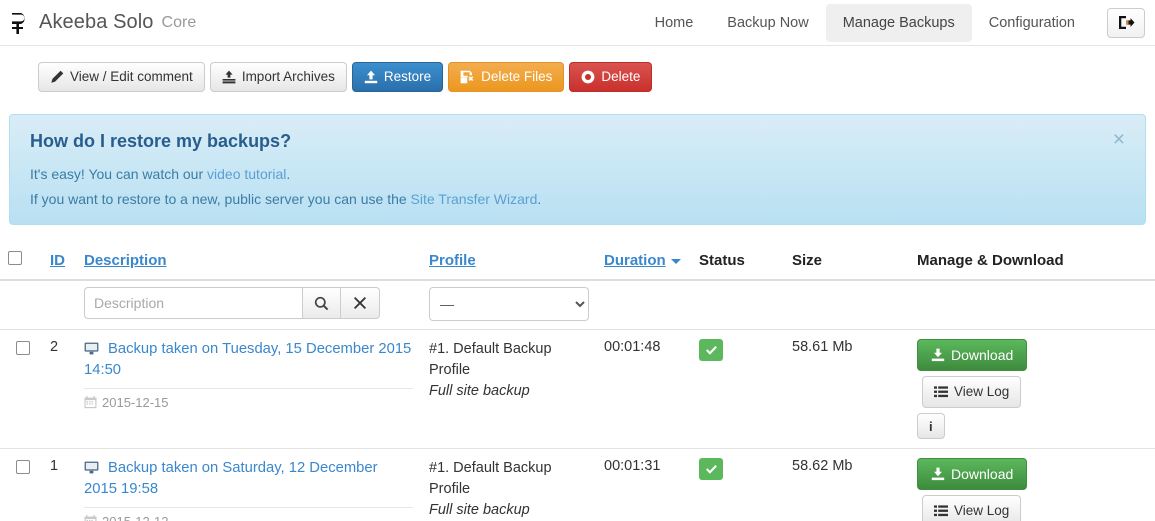 This screenshot has height=521, width=1155. What do you see at coordinates (248, 262) in the screenshot?
I see `header-description: Description` at bounding box center [248, 262].